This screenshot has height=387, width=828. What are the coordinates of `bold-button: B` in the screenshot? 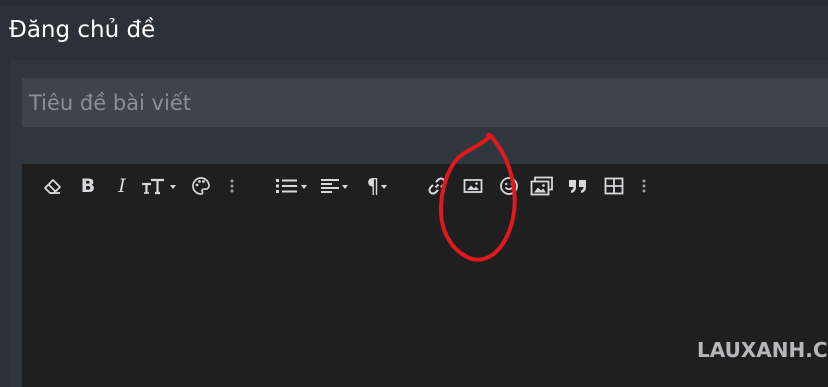 It's located at (88, 186).